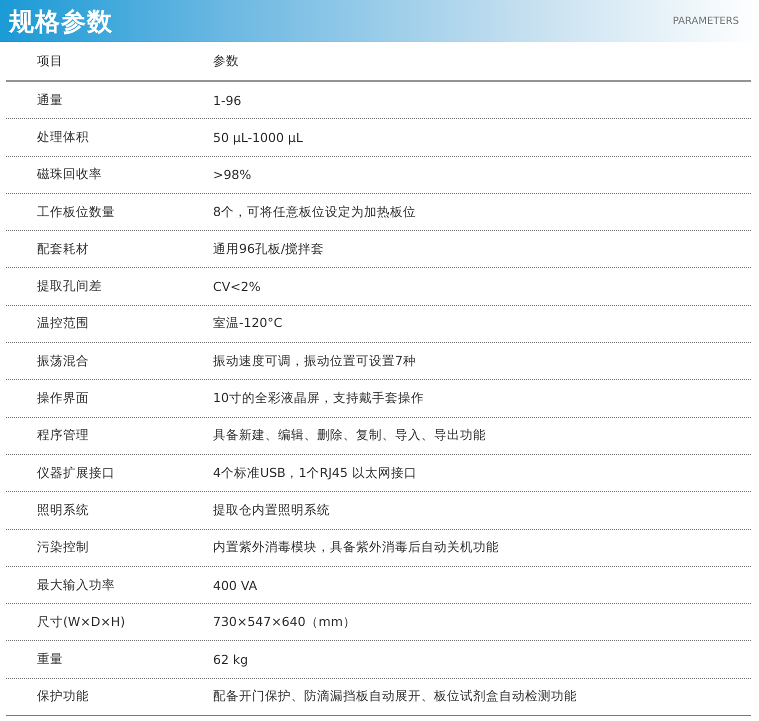 This screenshot has width=759, height=721. What do you see at coordinates (318, 399) in the screenshot?
I see `table-cell: 10寸的全彩液晶屏，支持戴手套操作` at bounding box center [318, 399].